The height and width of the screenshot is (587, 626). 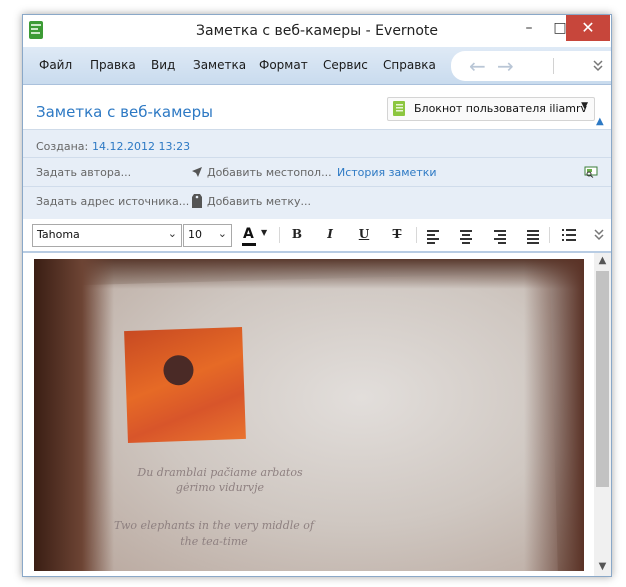 I want to click on font-family-select: Tahoma ⌄, so click(x=107, y=235).